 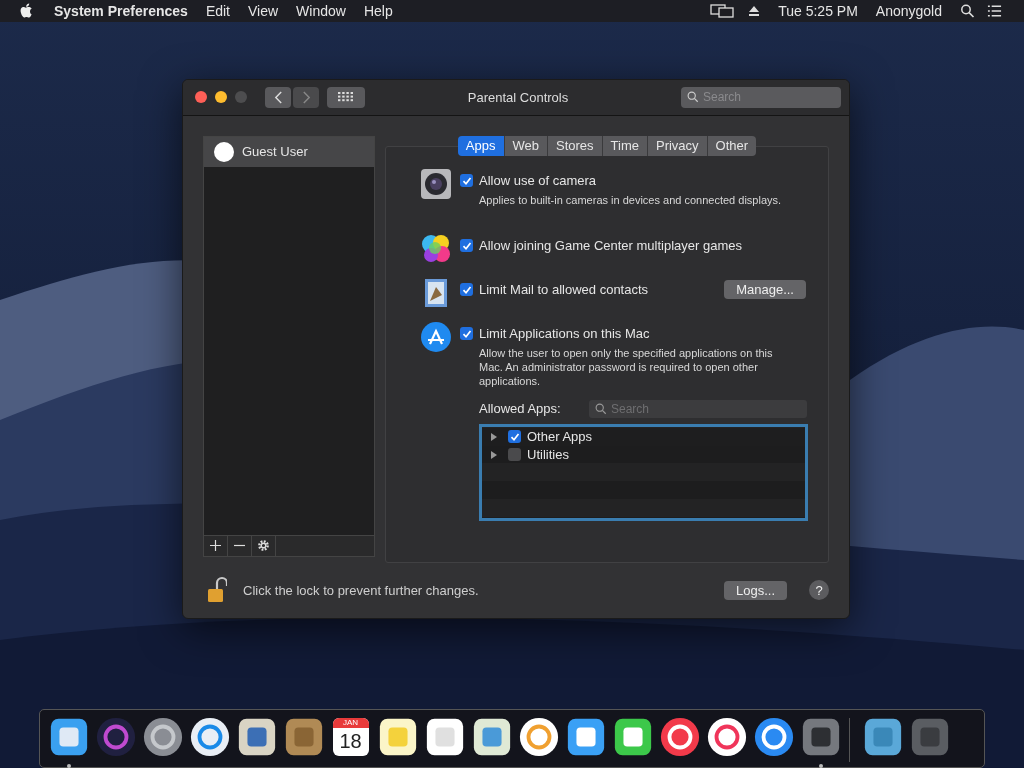 What do you see at coordinates (289, 151) in the screenshot?
I see `user-item: Guest User` at bounding box center [289, 151].